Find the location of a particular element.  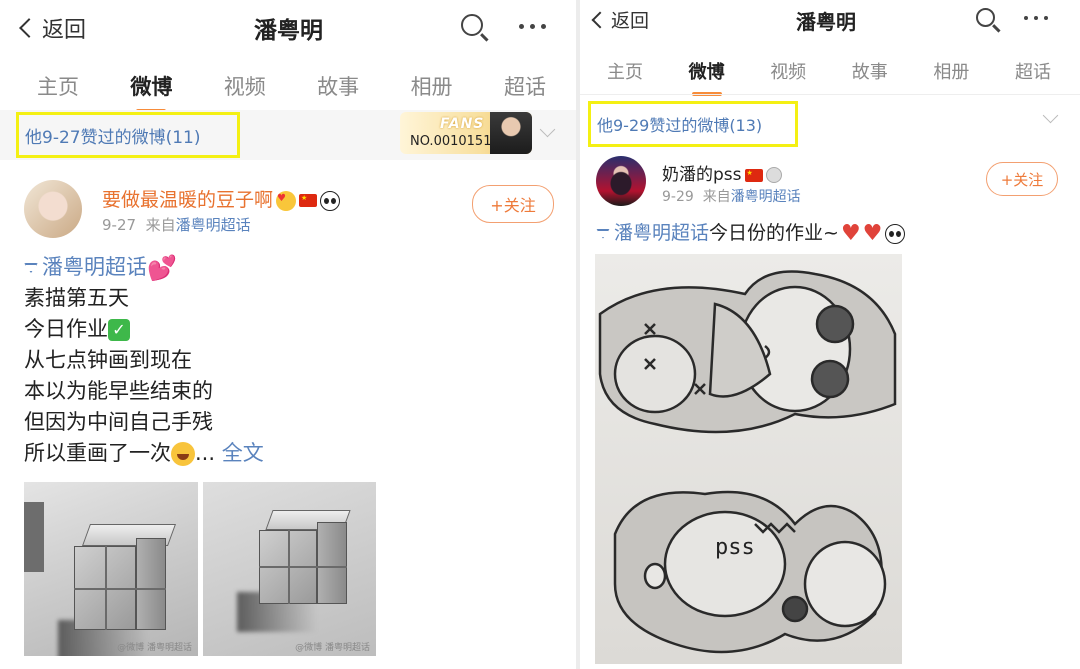

body-line-6: 所以重画了一次... 全文 is located at coordinates (294, 453).